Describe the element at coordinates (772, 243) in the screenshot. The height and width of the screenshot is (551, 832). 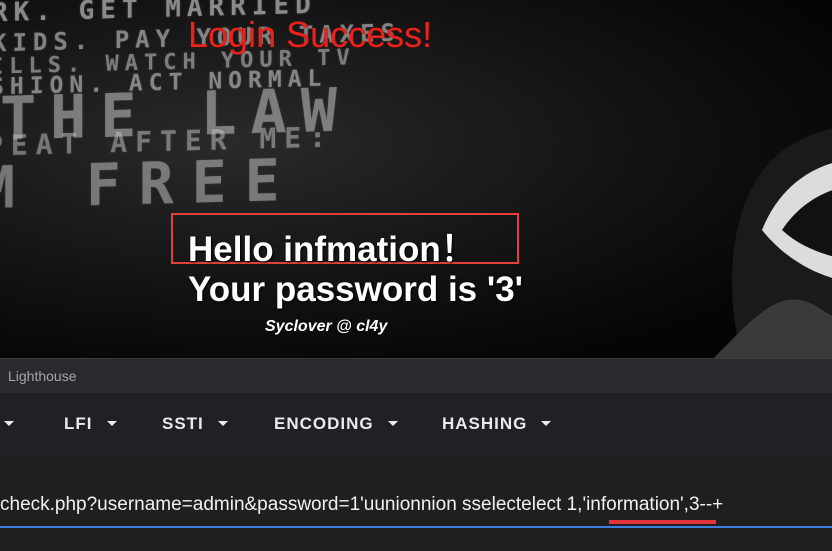
I see `hooded-figure-image` at that location.